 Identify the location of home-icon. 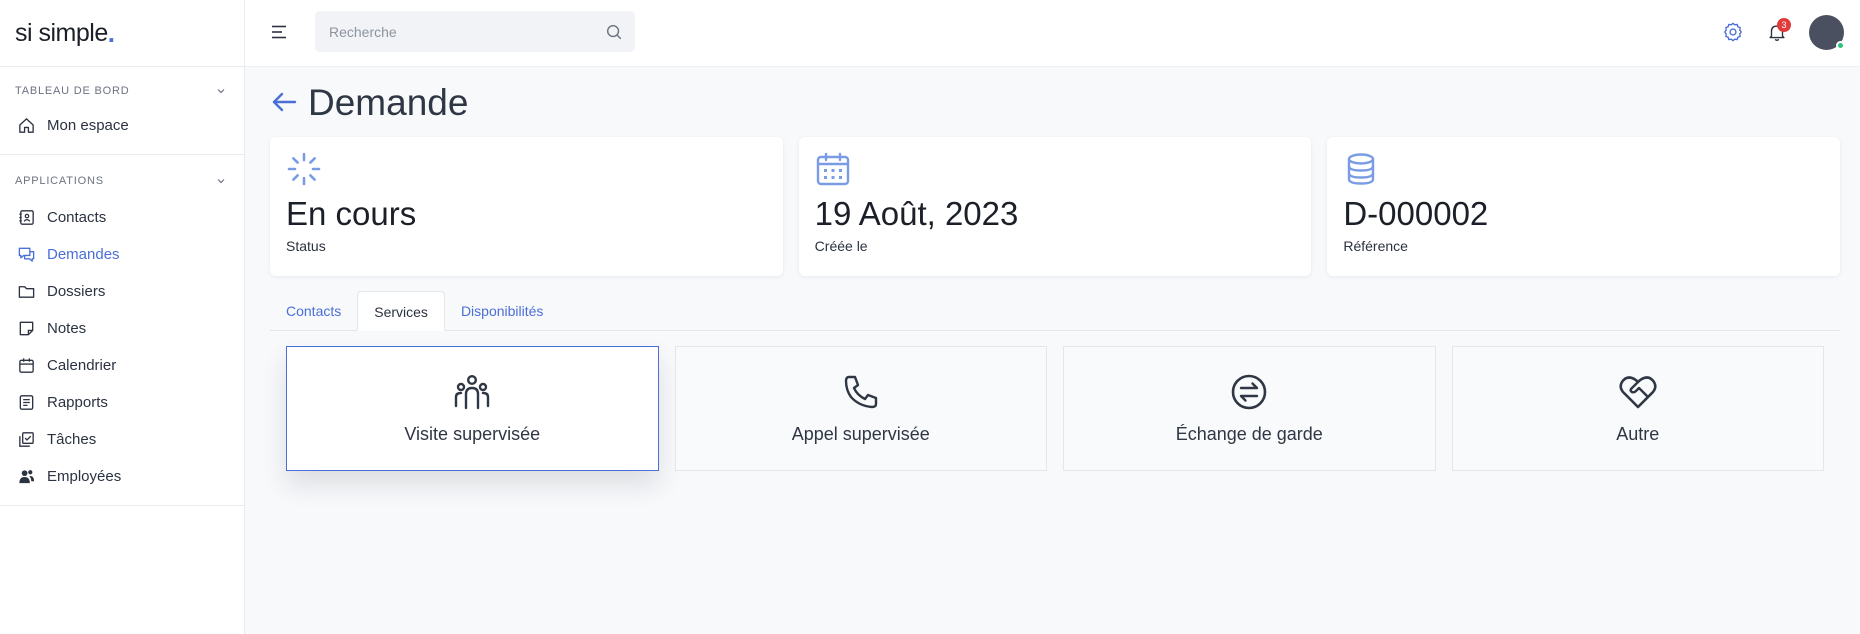
(26, 125).